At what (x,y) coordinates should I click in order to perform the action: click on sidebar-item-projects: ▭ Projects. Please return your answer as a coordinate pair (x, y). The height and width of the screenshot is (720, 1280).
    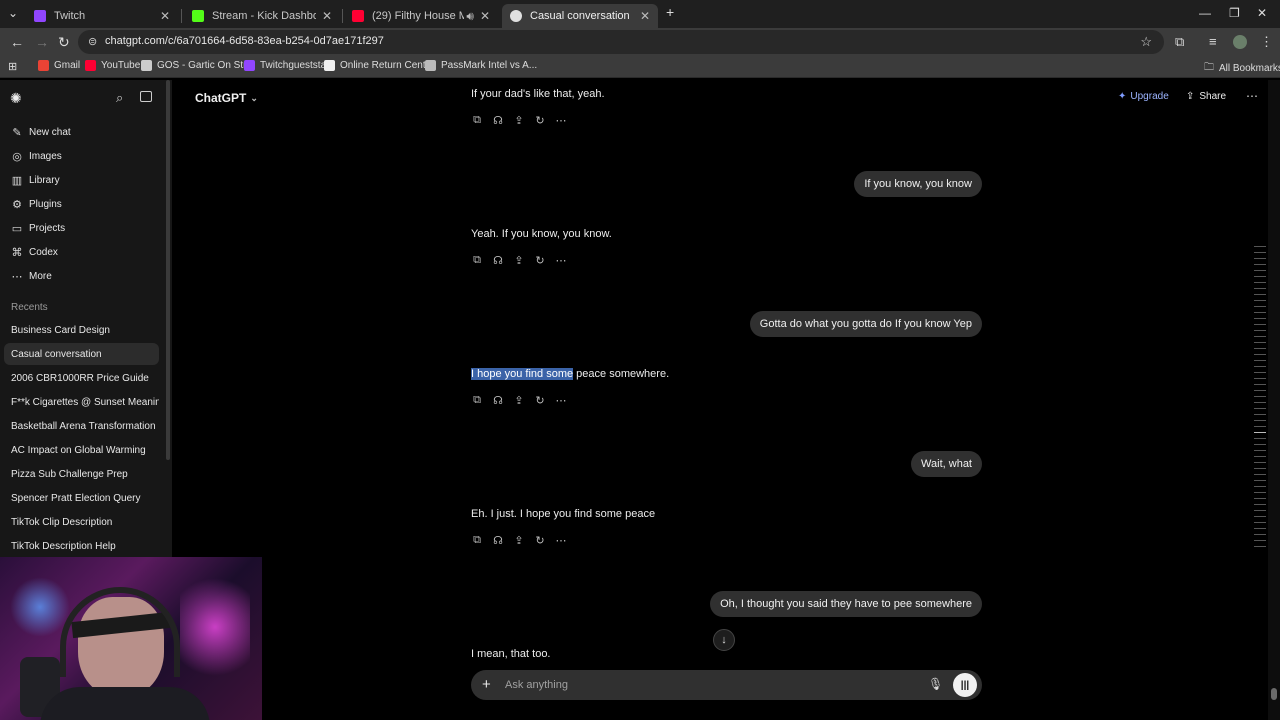
    Looking at the image, I should click on (82, 228).